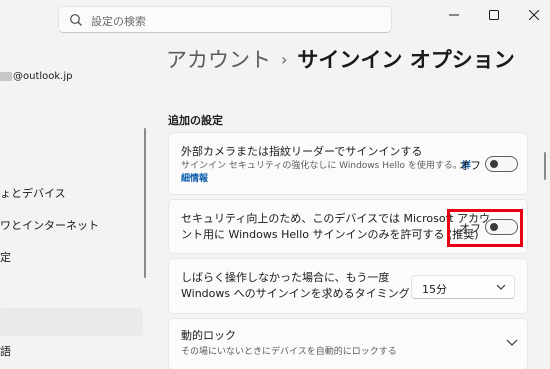  What do you see at coordinates (194, 179) in the screenshot?
I see `learn-more-link-cont: 細情報` at bounding box center [194, 179].